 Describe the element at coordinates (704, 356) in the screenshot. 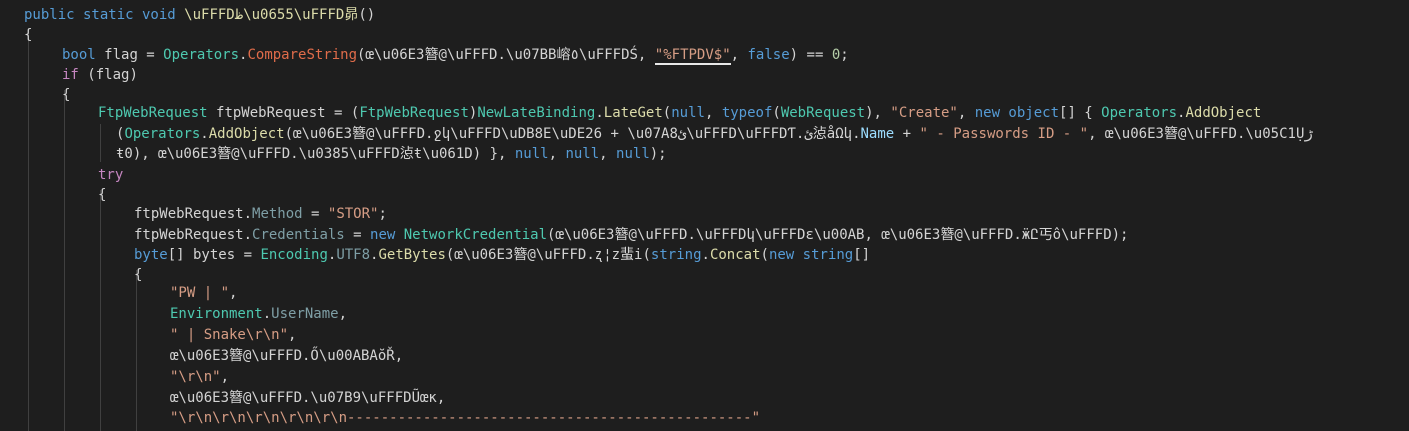

I see `code-line: œ\u06E3簪@\uFFFD.Ő\u00ABAŏŘ,` at that location.